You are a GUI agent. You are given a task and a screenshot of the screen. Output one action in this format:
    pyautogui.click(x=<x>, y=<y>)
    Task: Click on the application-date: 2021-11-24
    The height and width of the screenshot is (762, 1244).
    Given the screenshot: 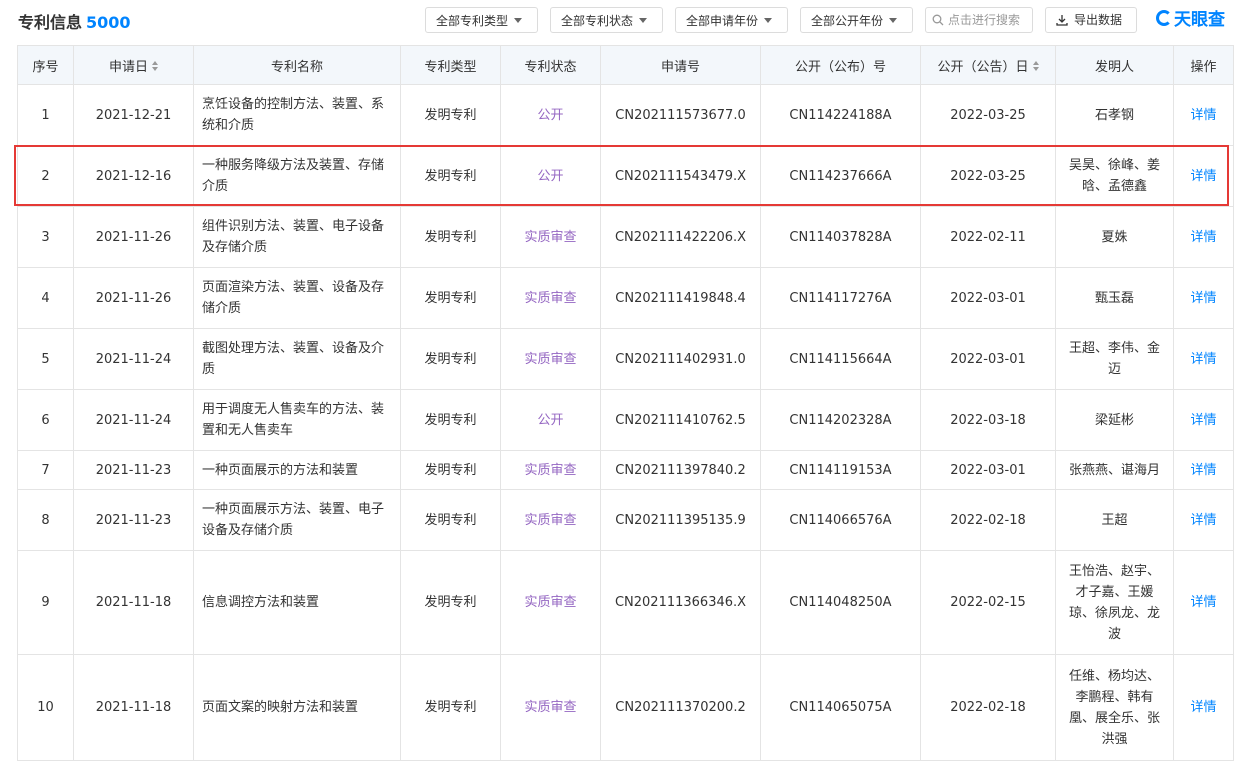 What is the action you would take?
    pyautogui.click(x=133, y=359)
    